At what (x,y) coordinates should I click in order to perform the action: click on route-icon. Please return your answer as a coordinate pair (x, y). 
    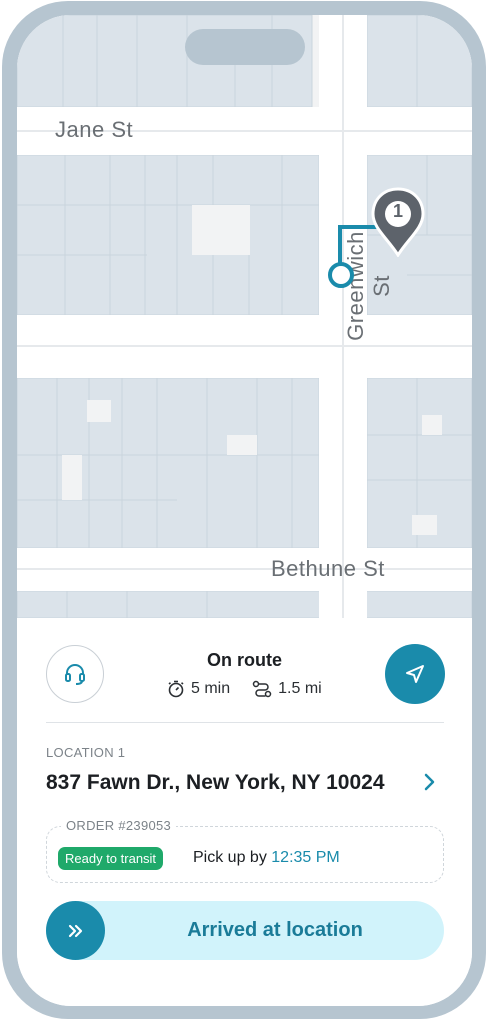
    Looking at the image, I should click on (262, 689).